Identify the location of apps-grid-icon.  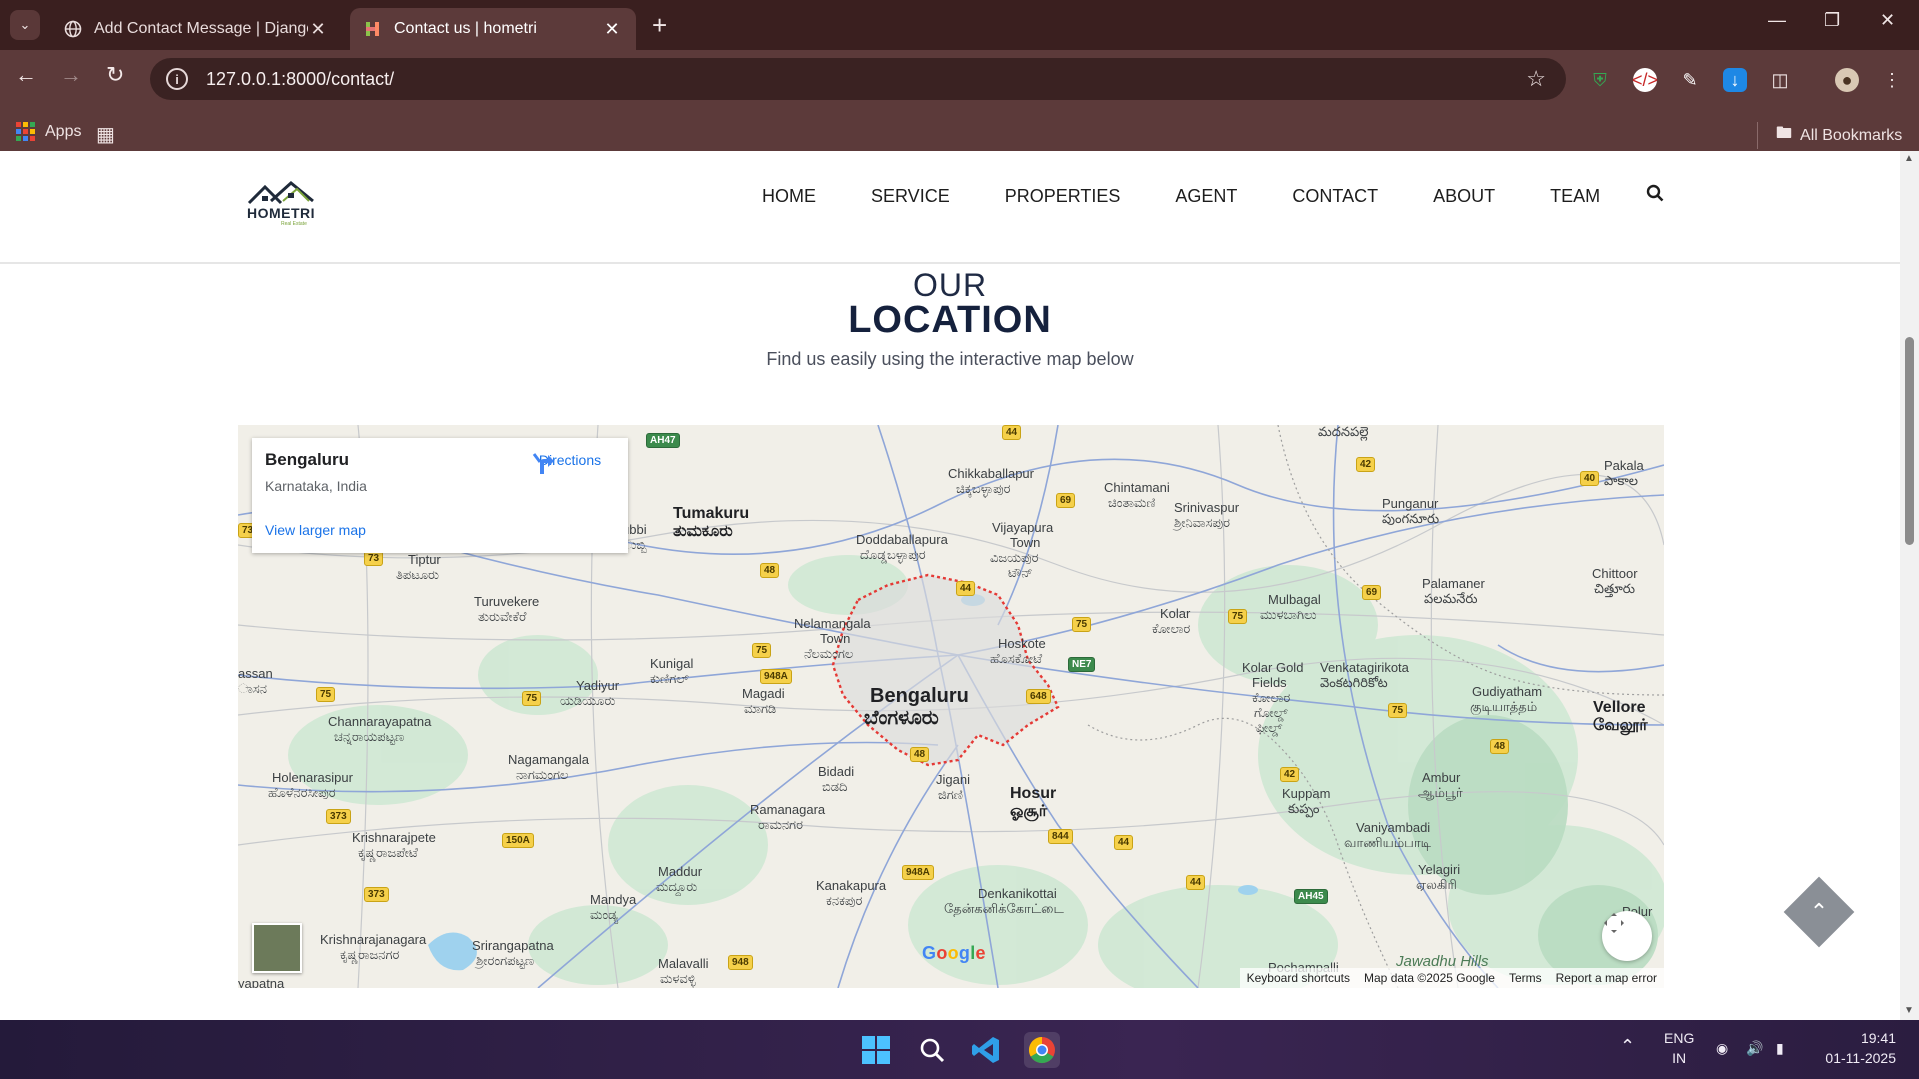
(25, 131).